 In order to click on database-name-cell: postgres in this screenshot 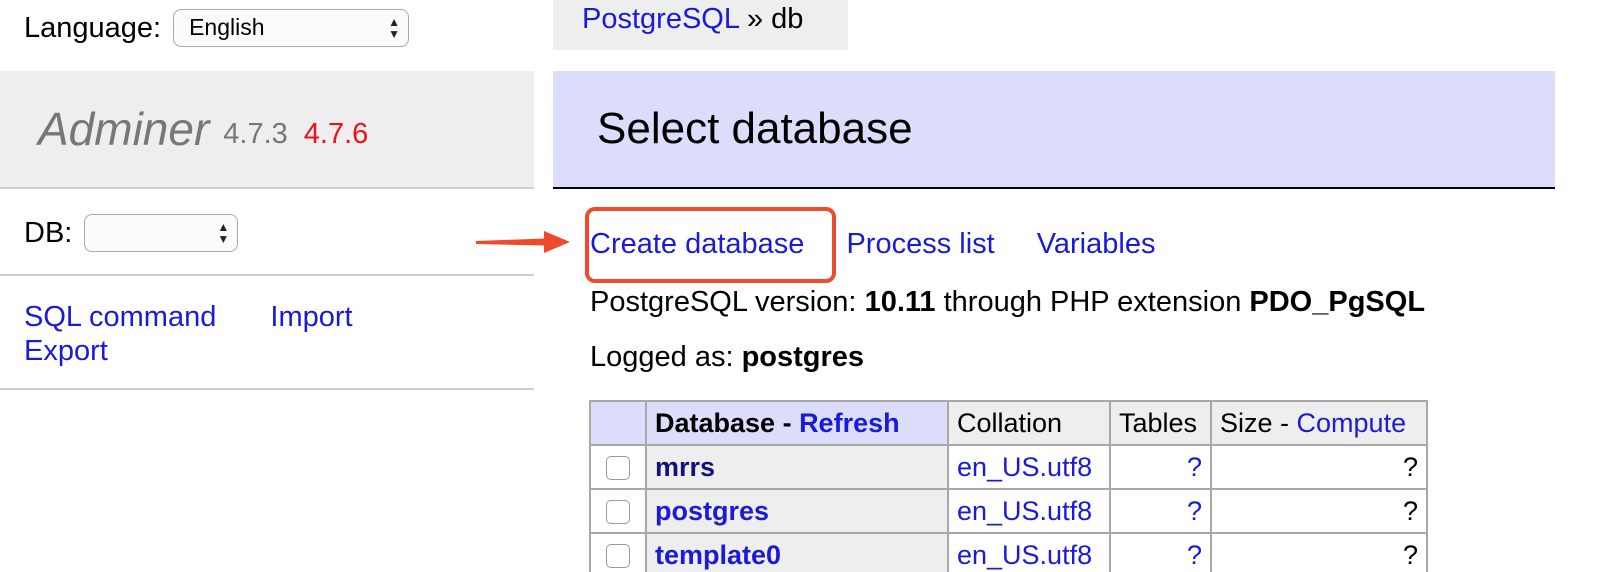, I will do `click(797, 511)`.